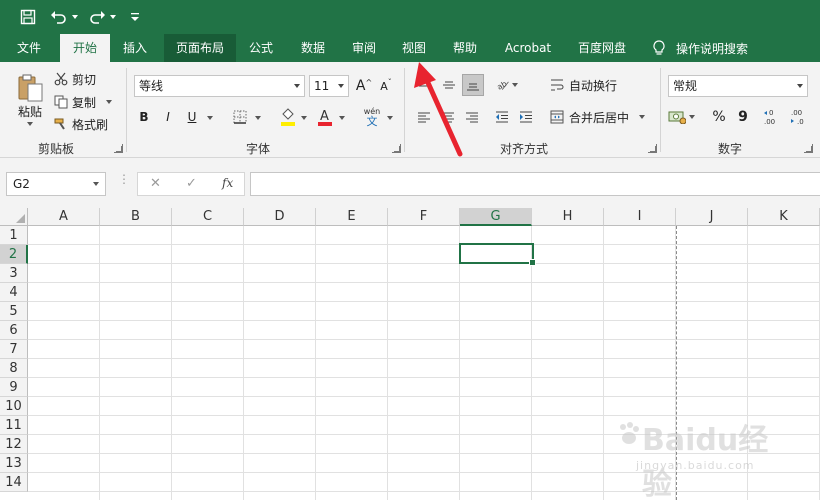 This screenshot has height=503, width=820. Describe the element at coordinates (14, 217) in the screenshot. I see `select-all-button` at that location.